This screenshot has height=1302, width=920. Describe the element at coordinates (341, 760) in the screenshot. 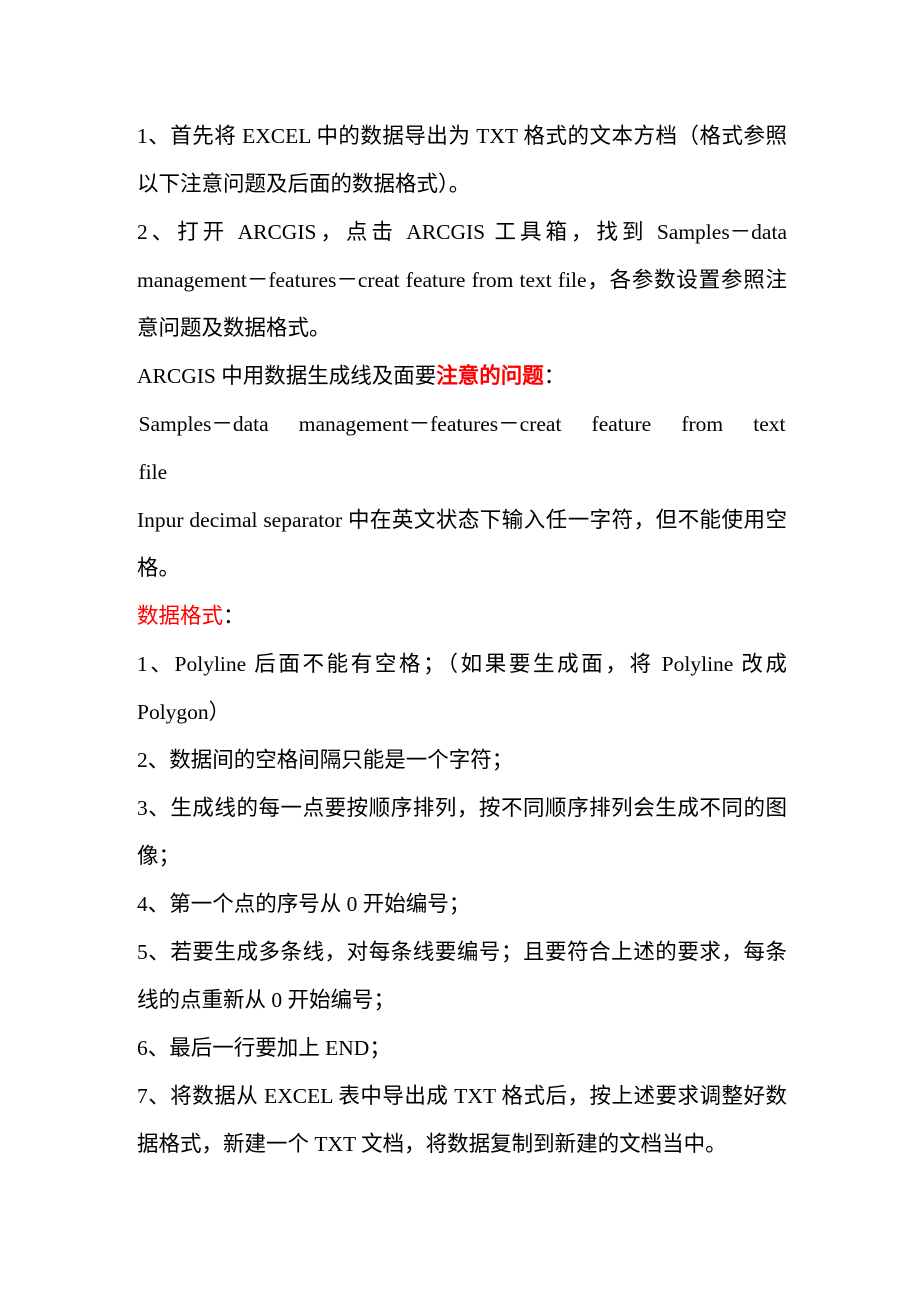

I see `format-item-text: 数据间的空格间隔只能是一个字符；` at that location.